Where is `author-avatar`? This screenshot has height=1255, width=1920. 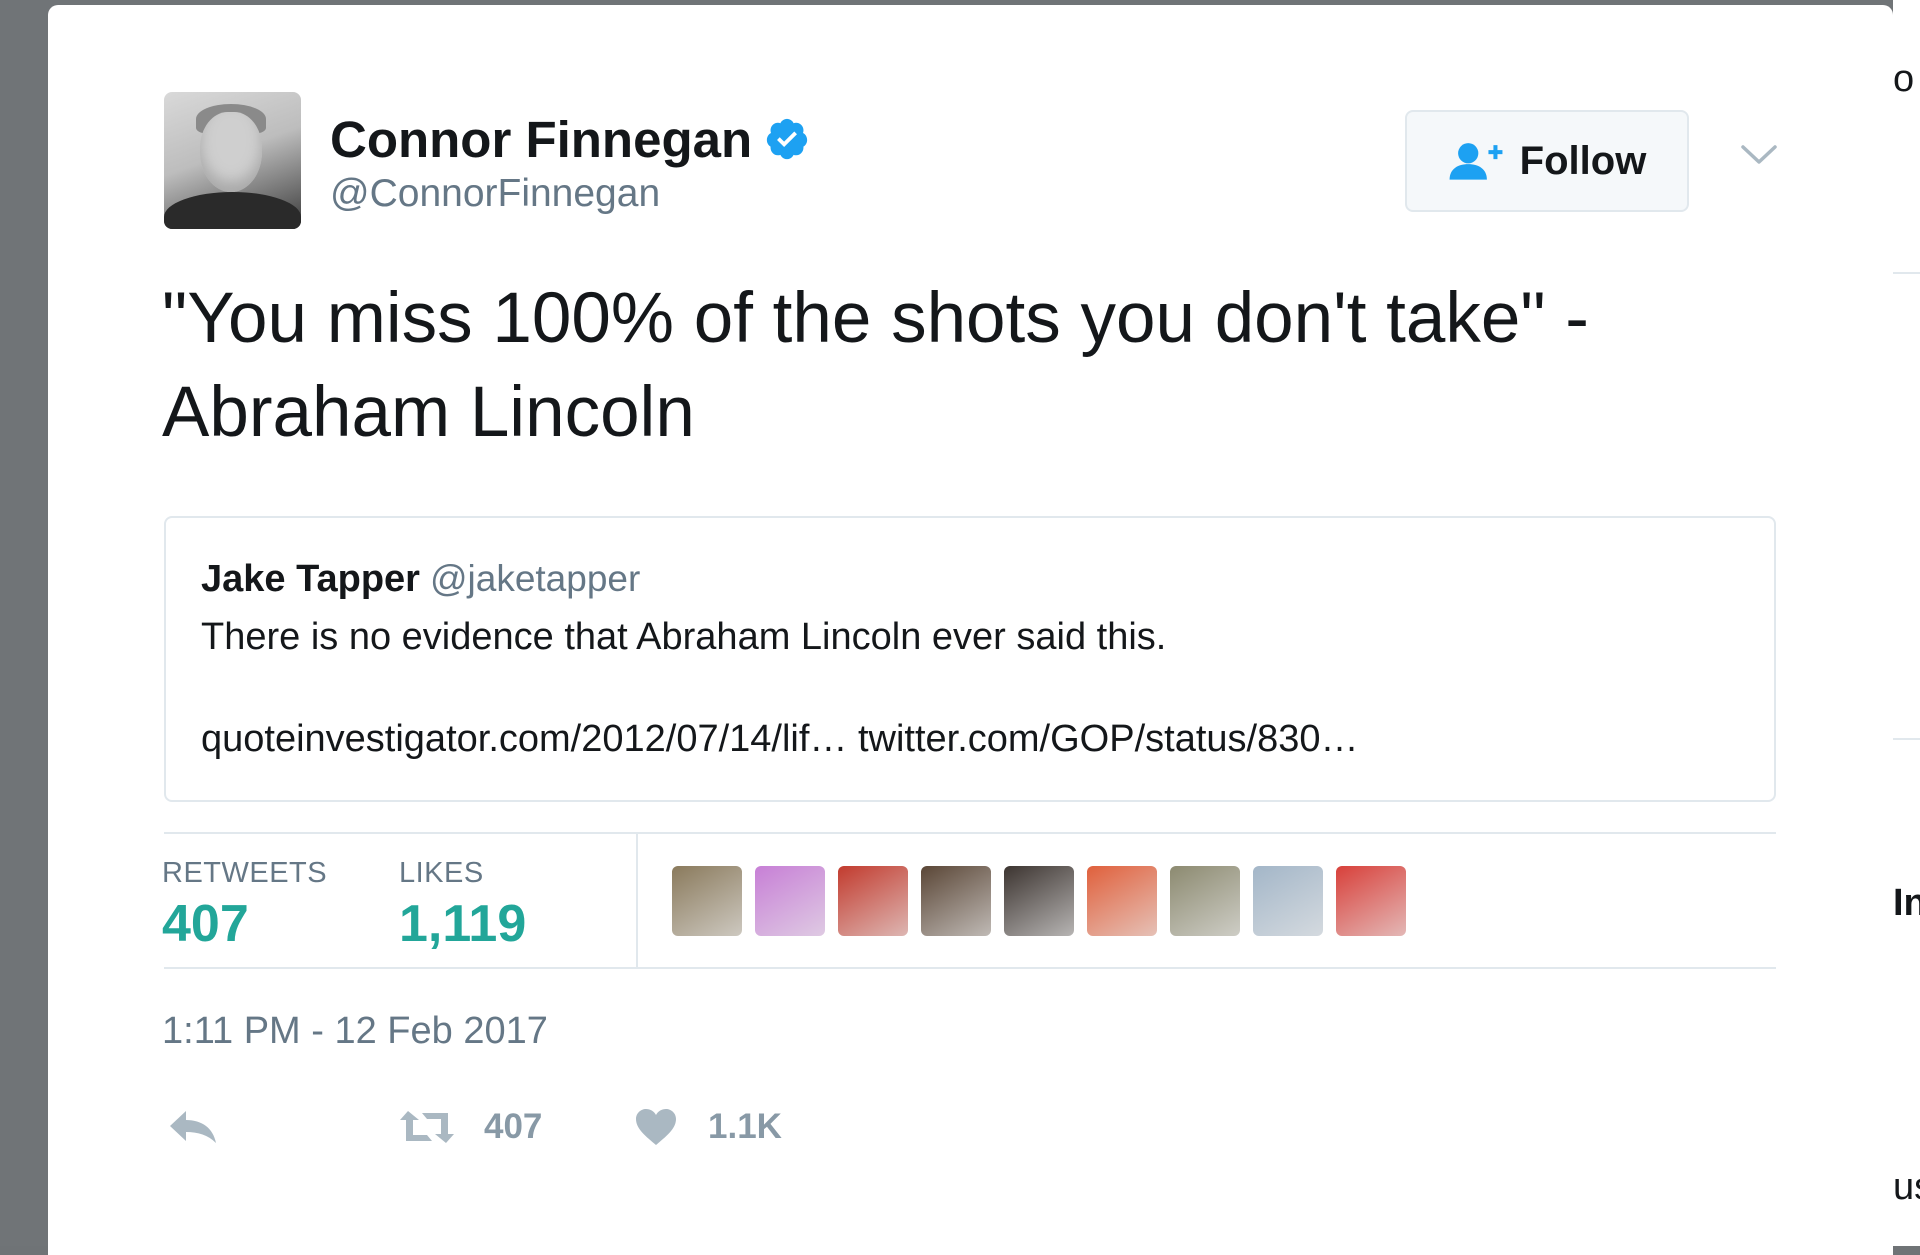
author-avatar is located at coordinates (232, 160).